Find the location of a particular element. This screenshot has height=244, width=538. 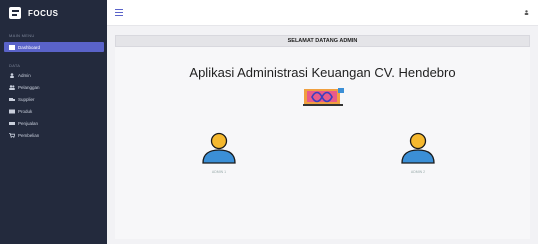

brand: FOCUS is located at coordinates (53, 13).